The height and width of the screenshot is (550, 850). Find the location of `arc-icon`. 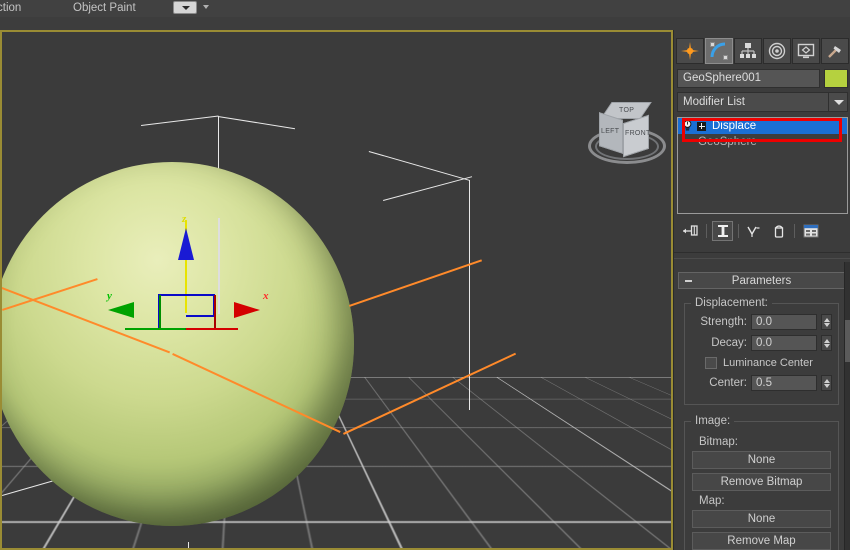

arc-icon is located at coordinates (719, 51).